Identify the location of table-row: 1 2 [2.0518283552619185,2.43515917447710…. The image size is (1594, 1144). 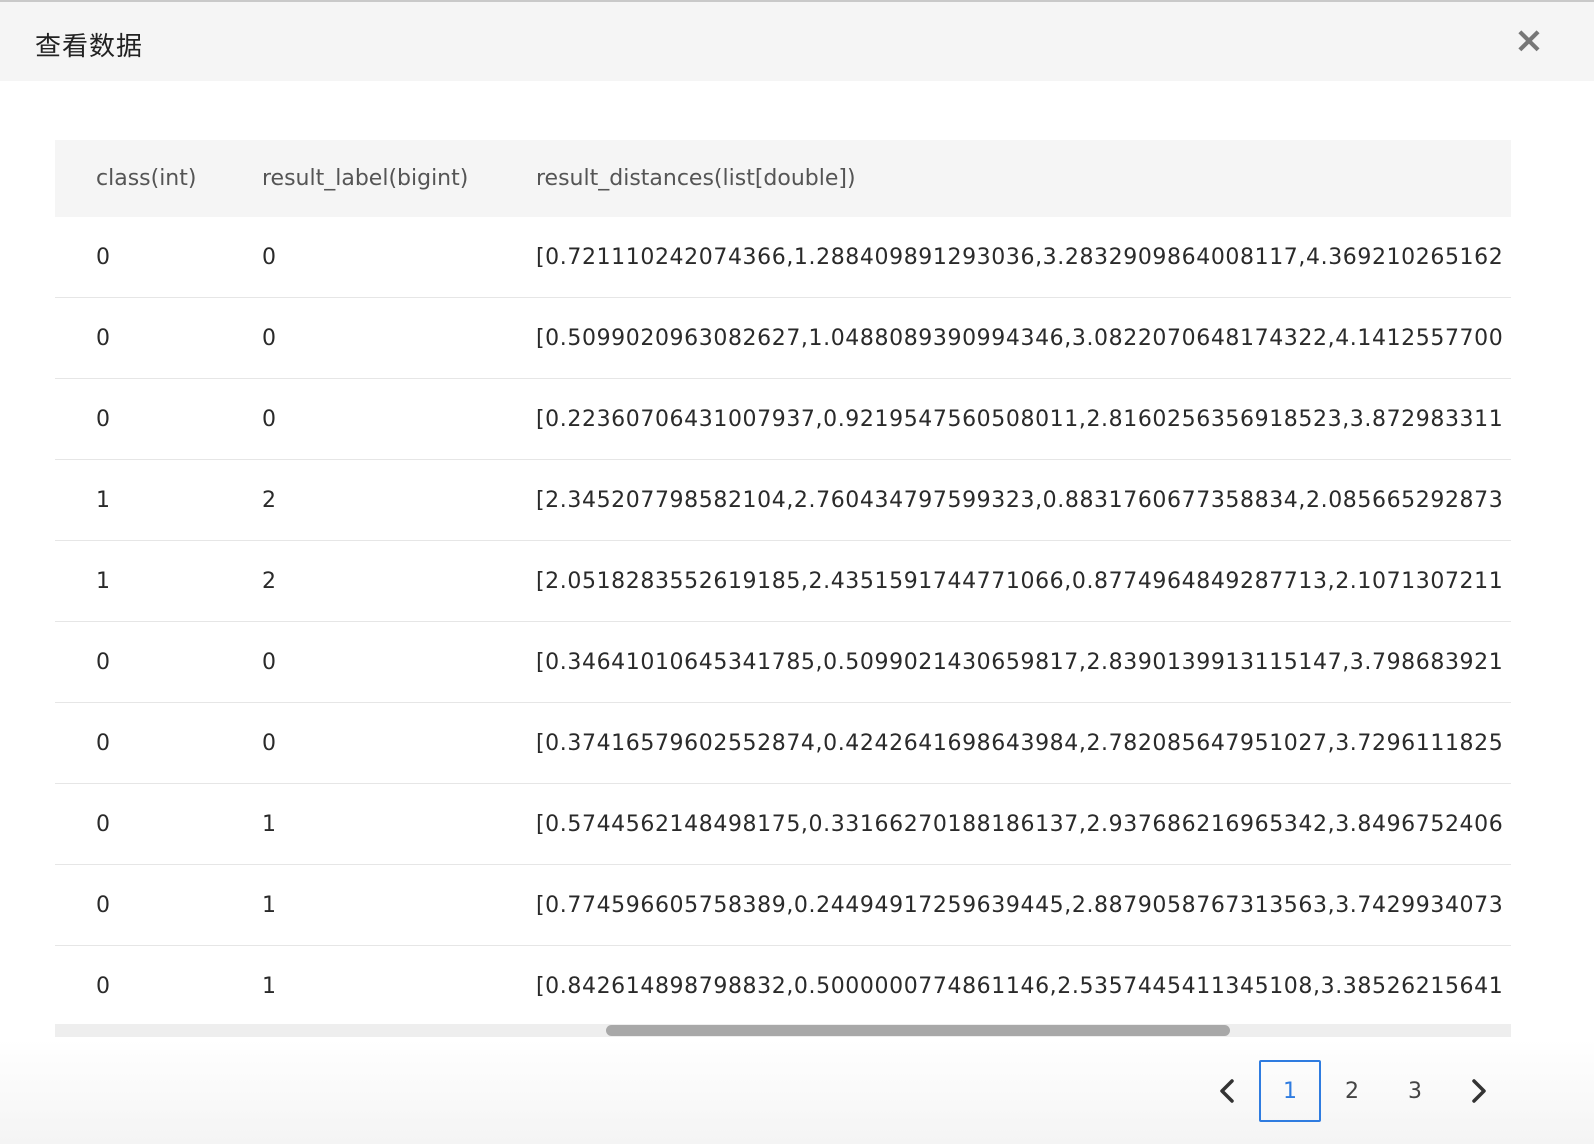
(783, 581).